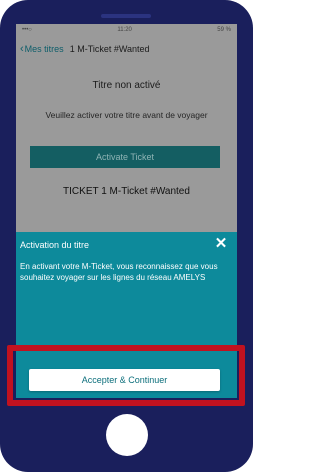  I want to click on signal-indicator: •••○, so click(27, 30).